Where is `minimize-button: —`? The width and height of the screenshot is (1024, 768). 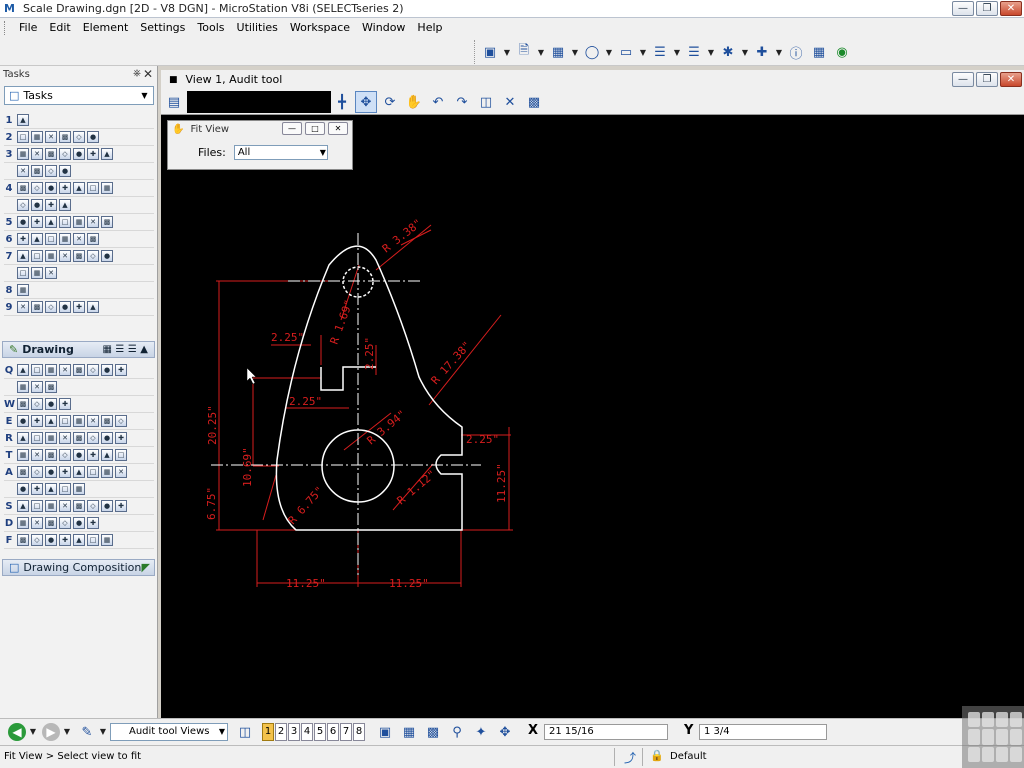 minimize-button: — is located at coordinates (963, 8).